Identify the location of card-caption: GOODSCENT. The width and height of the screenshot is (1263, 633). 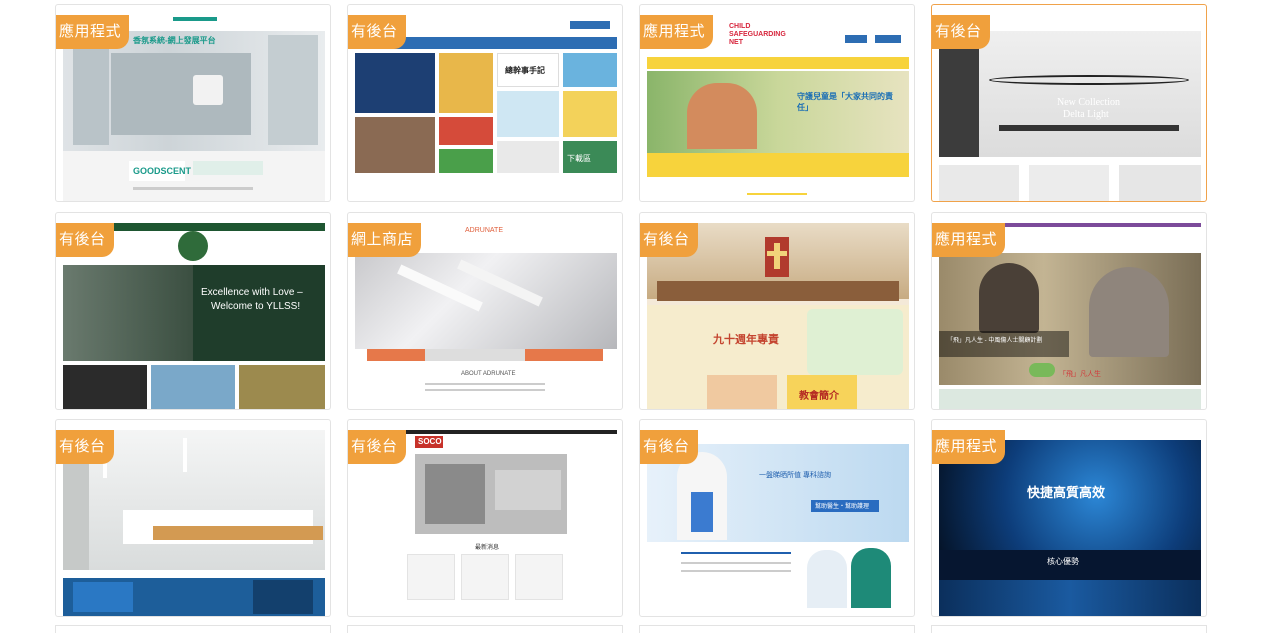
(162, 171).